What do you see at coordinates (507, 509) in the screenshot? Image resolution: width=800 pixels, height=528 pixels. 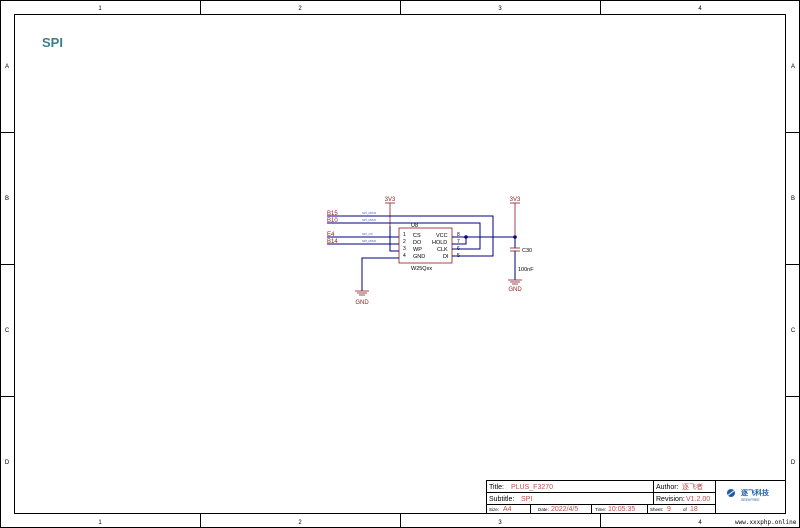 I see `tb-size-value: A4` at bounding box center [507, 509].